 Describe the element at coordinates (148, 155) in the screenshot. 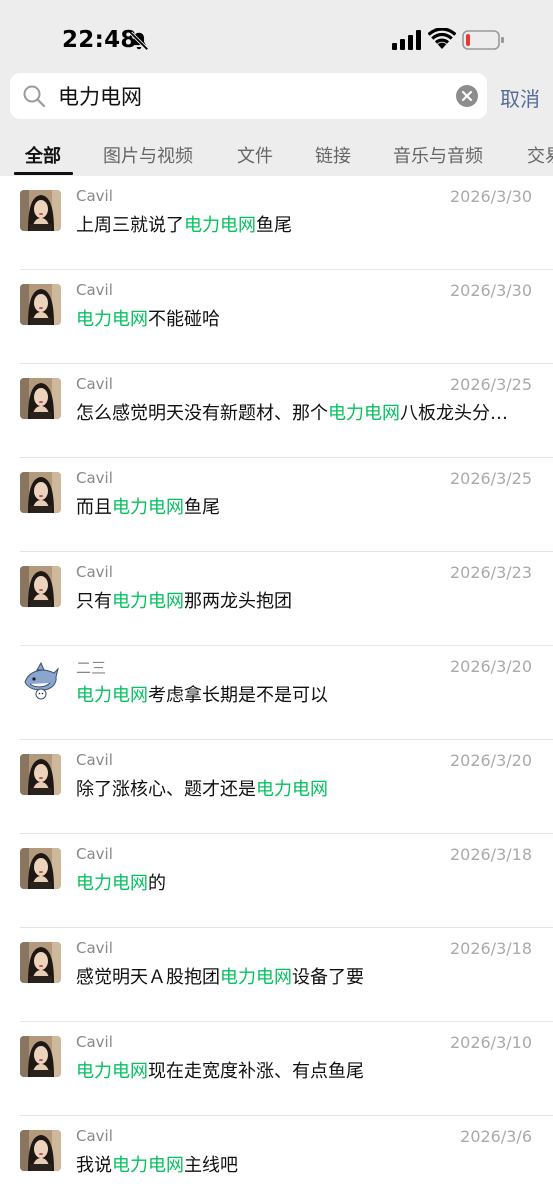

I see `tab-photos-videos: 图片与视频` at that location.